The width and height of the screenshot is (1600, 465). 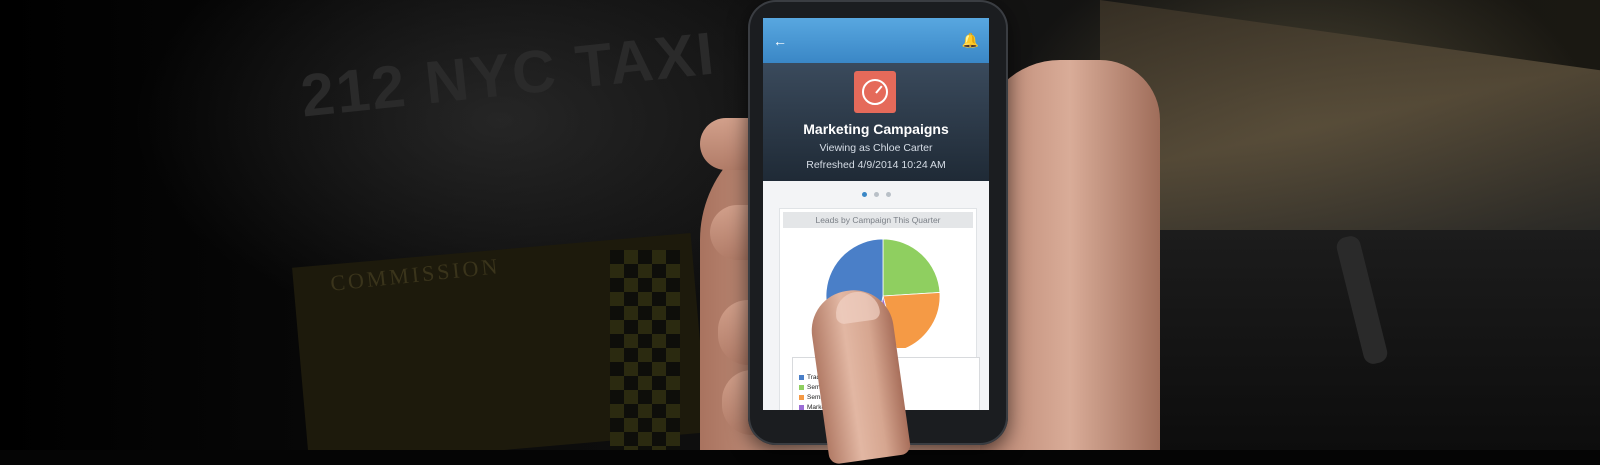 What do you see at coordinates (645, 350) in the screenshot?
I see `checker-pattern` at bounding box center [645, 350].